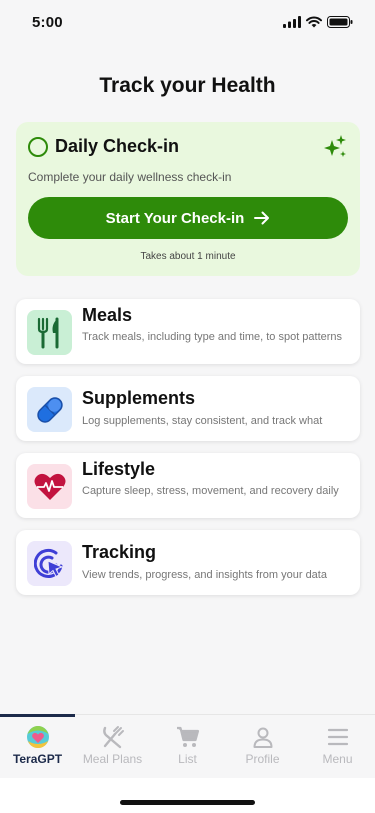  What do you see at coordinates (37, 715) in the screenshot?
I see `active-tab-indicator` at bounding box center [37, 715].